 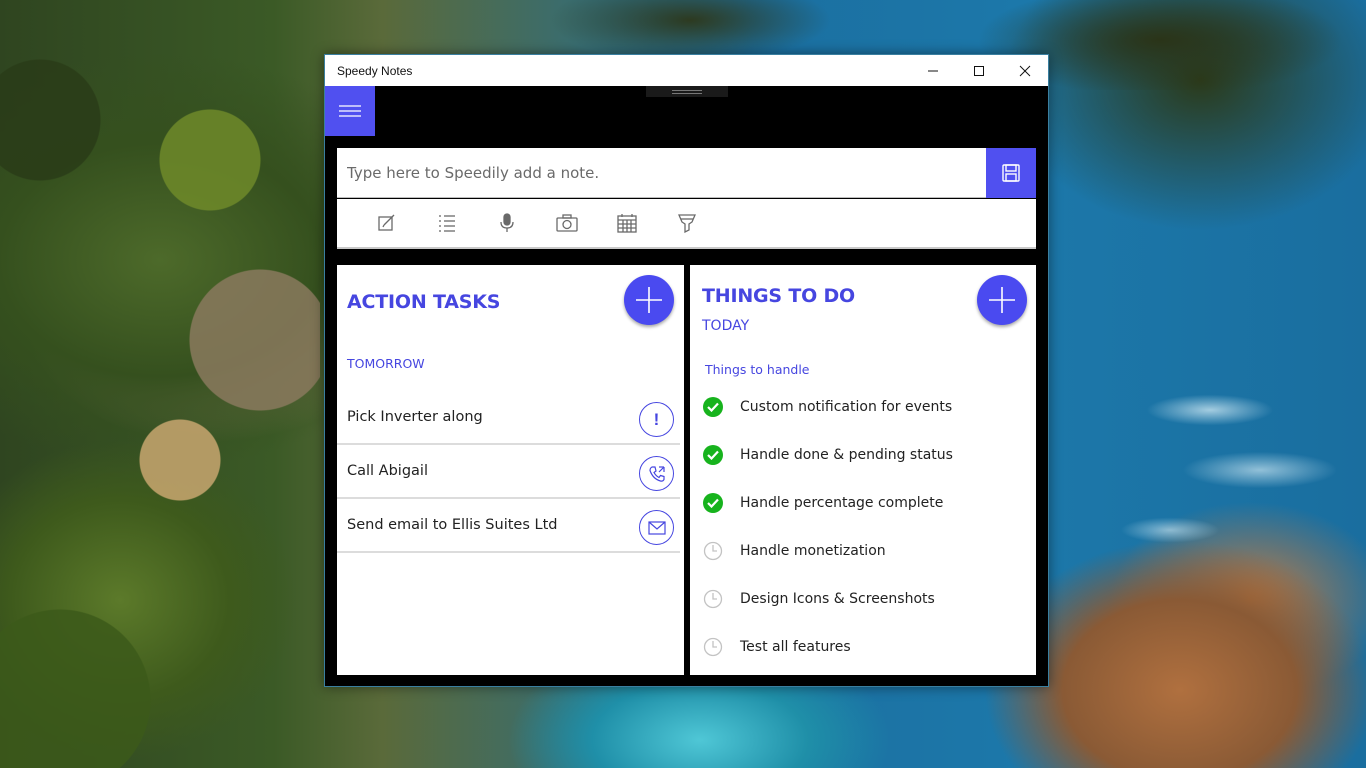 I want to click on list-button, so click(x=447, y=223).